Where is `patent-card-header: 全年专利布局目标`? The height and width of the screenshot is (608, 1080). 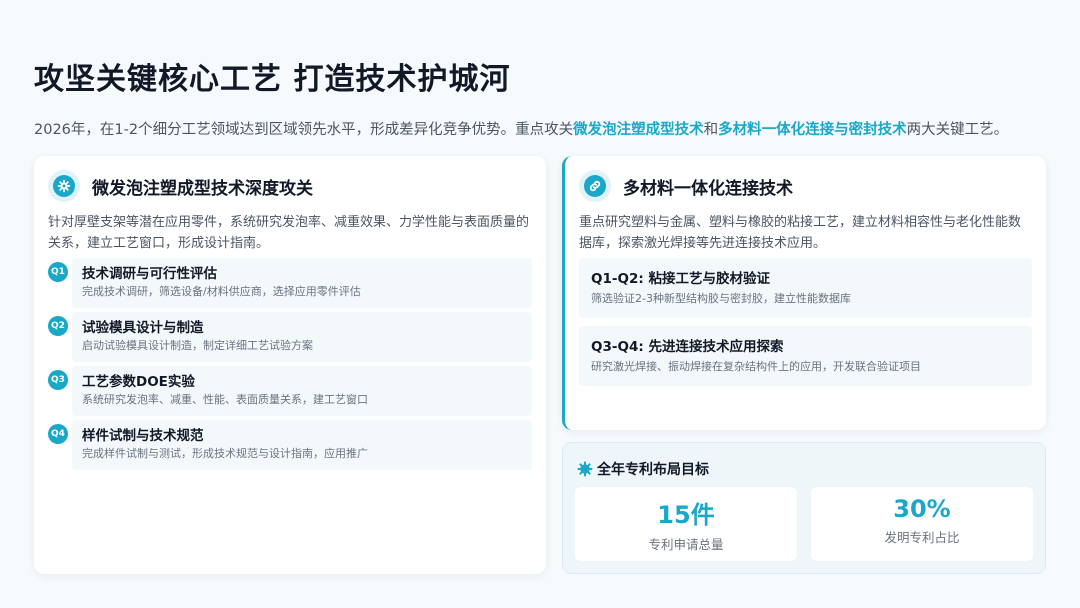 patent-card-header: 全年专利布局目标 is located at coordinates (643, 469).